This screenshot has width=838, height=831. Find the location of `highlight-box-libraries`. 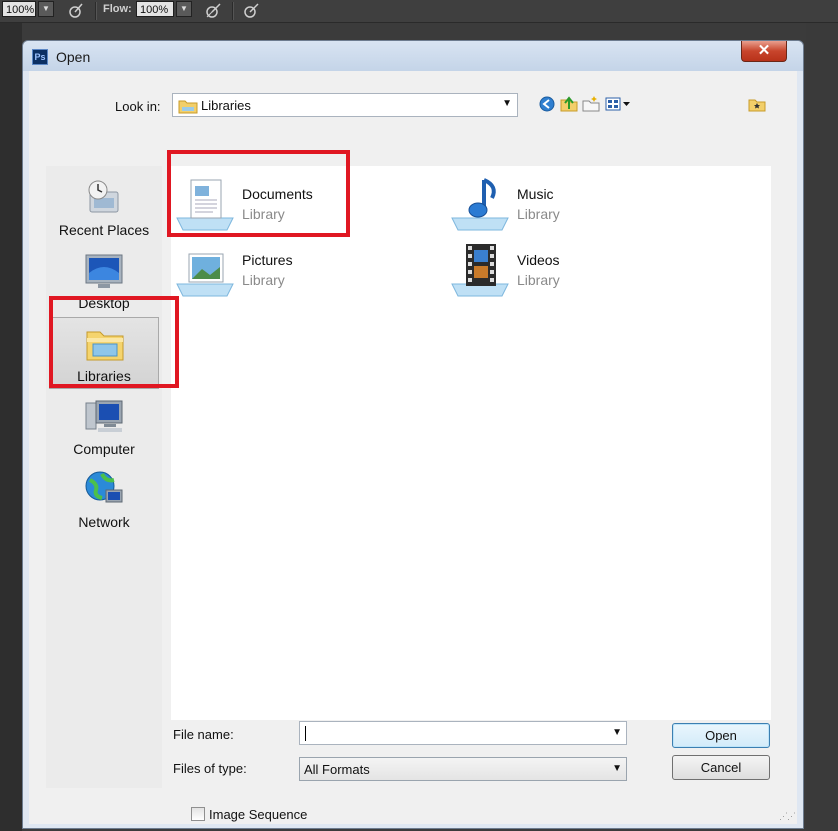

highlight-box-libraries is located at coordinates (114, 342).